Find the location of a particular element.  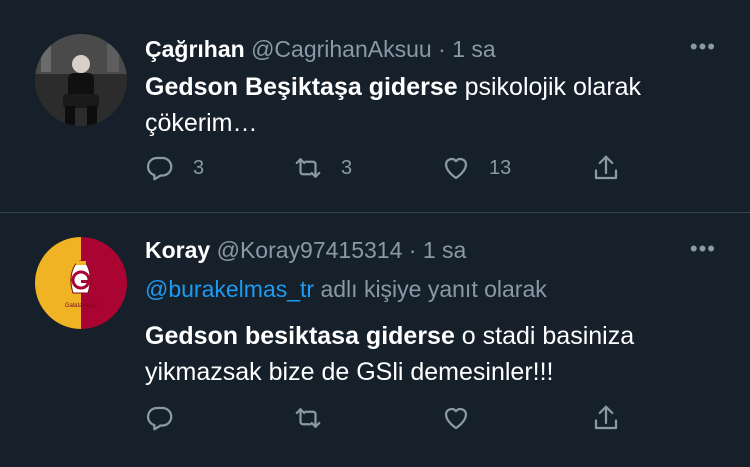

like-count: 13 is located at coordinates (500, 167).